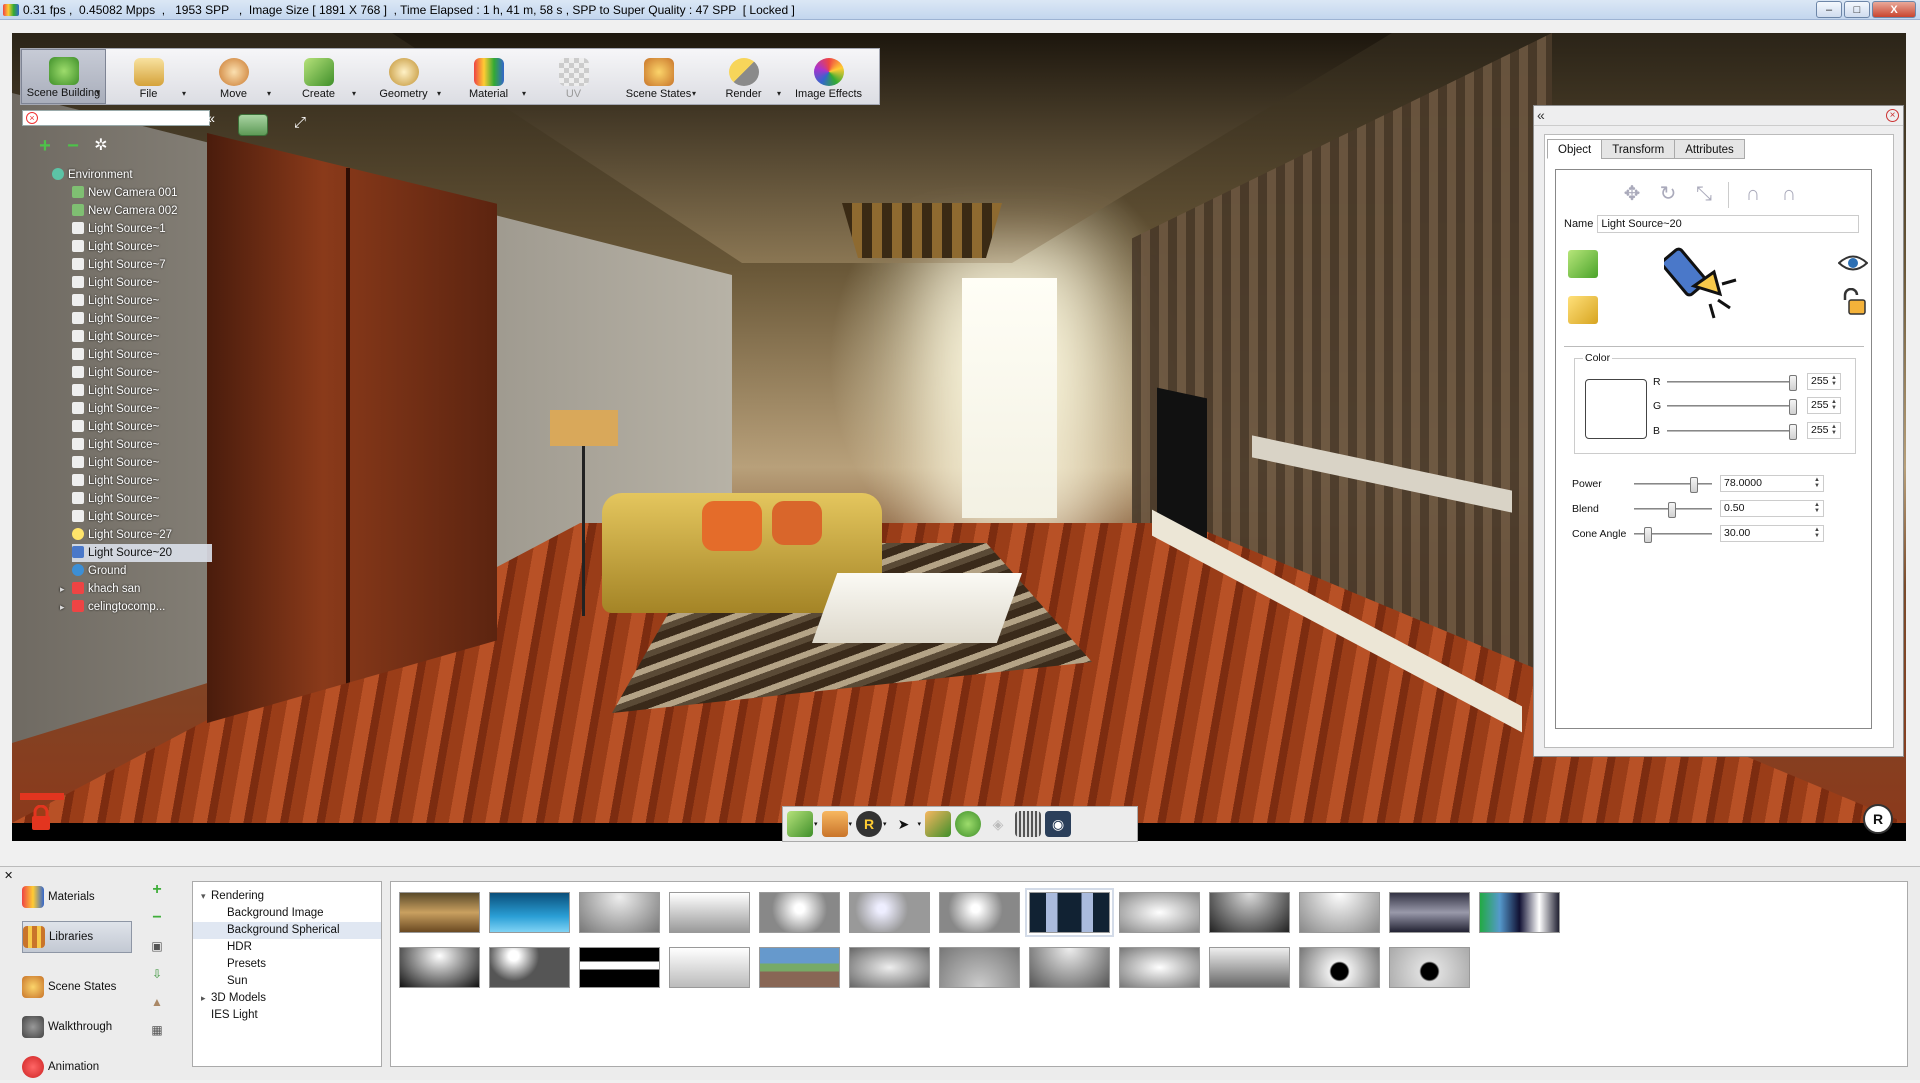 The width and height of the screenshot is (1920, 1083). Describe the element at coordinates (146, 589) in the screenshot. I see `tree-item: ▸ khach san` at that location.